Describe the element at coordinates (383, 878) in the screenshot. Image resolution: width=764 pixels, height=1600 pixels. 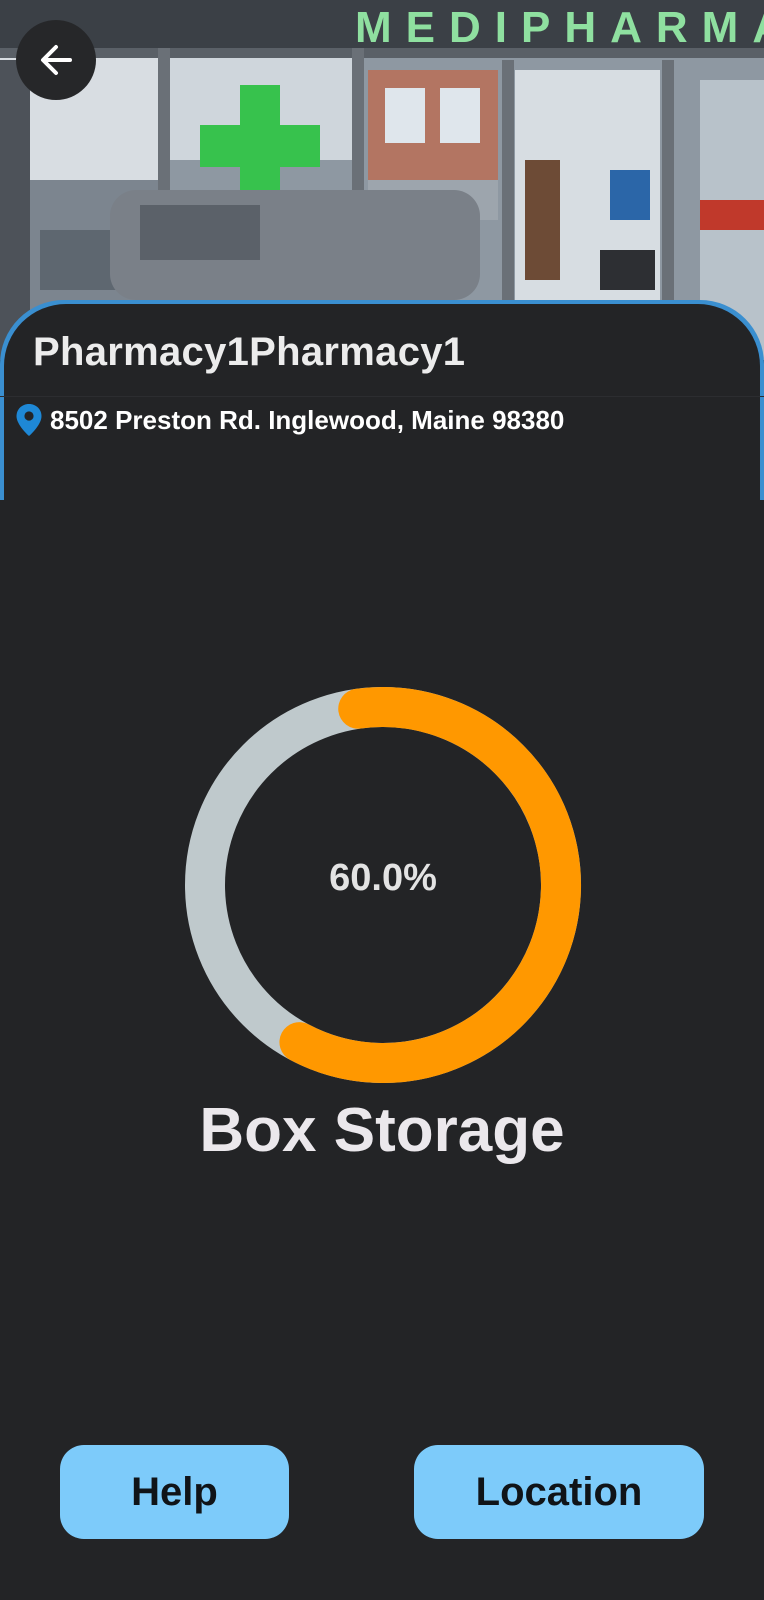
I see `gauge-percentage: 60.0%` at that location.